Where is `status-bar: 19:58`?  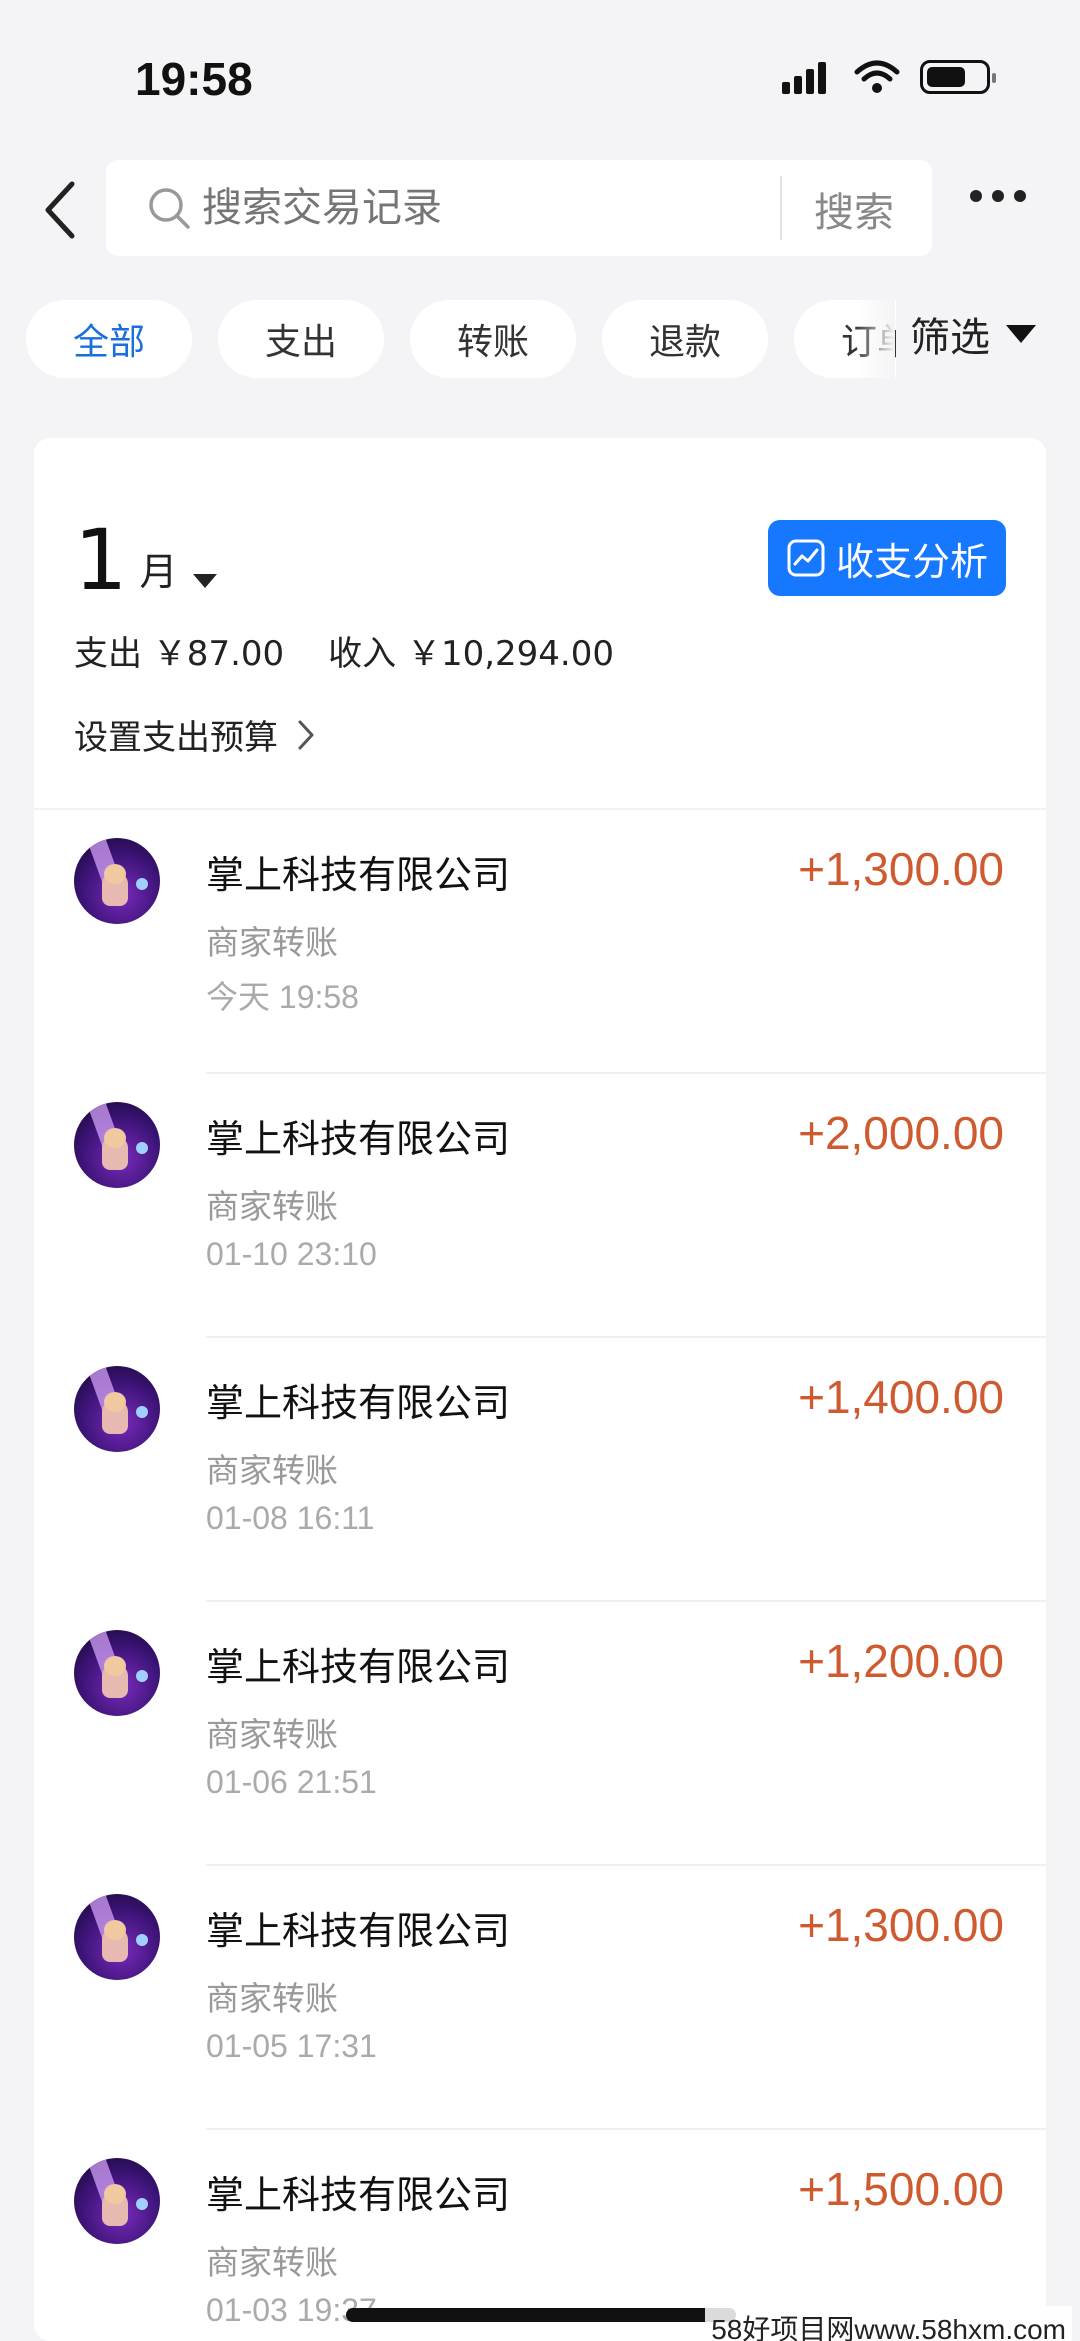 status-bar: 19:58 is located at coordinates (540, 75).